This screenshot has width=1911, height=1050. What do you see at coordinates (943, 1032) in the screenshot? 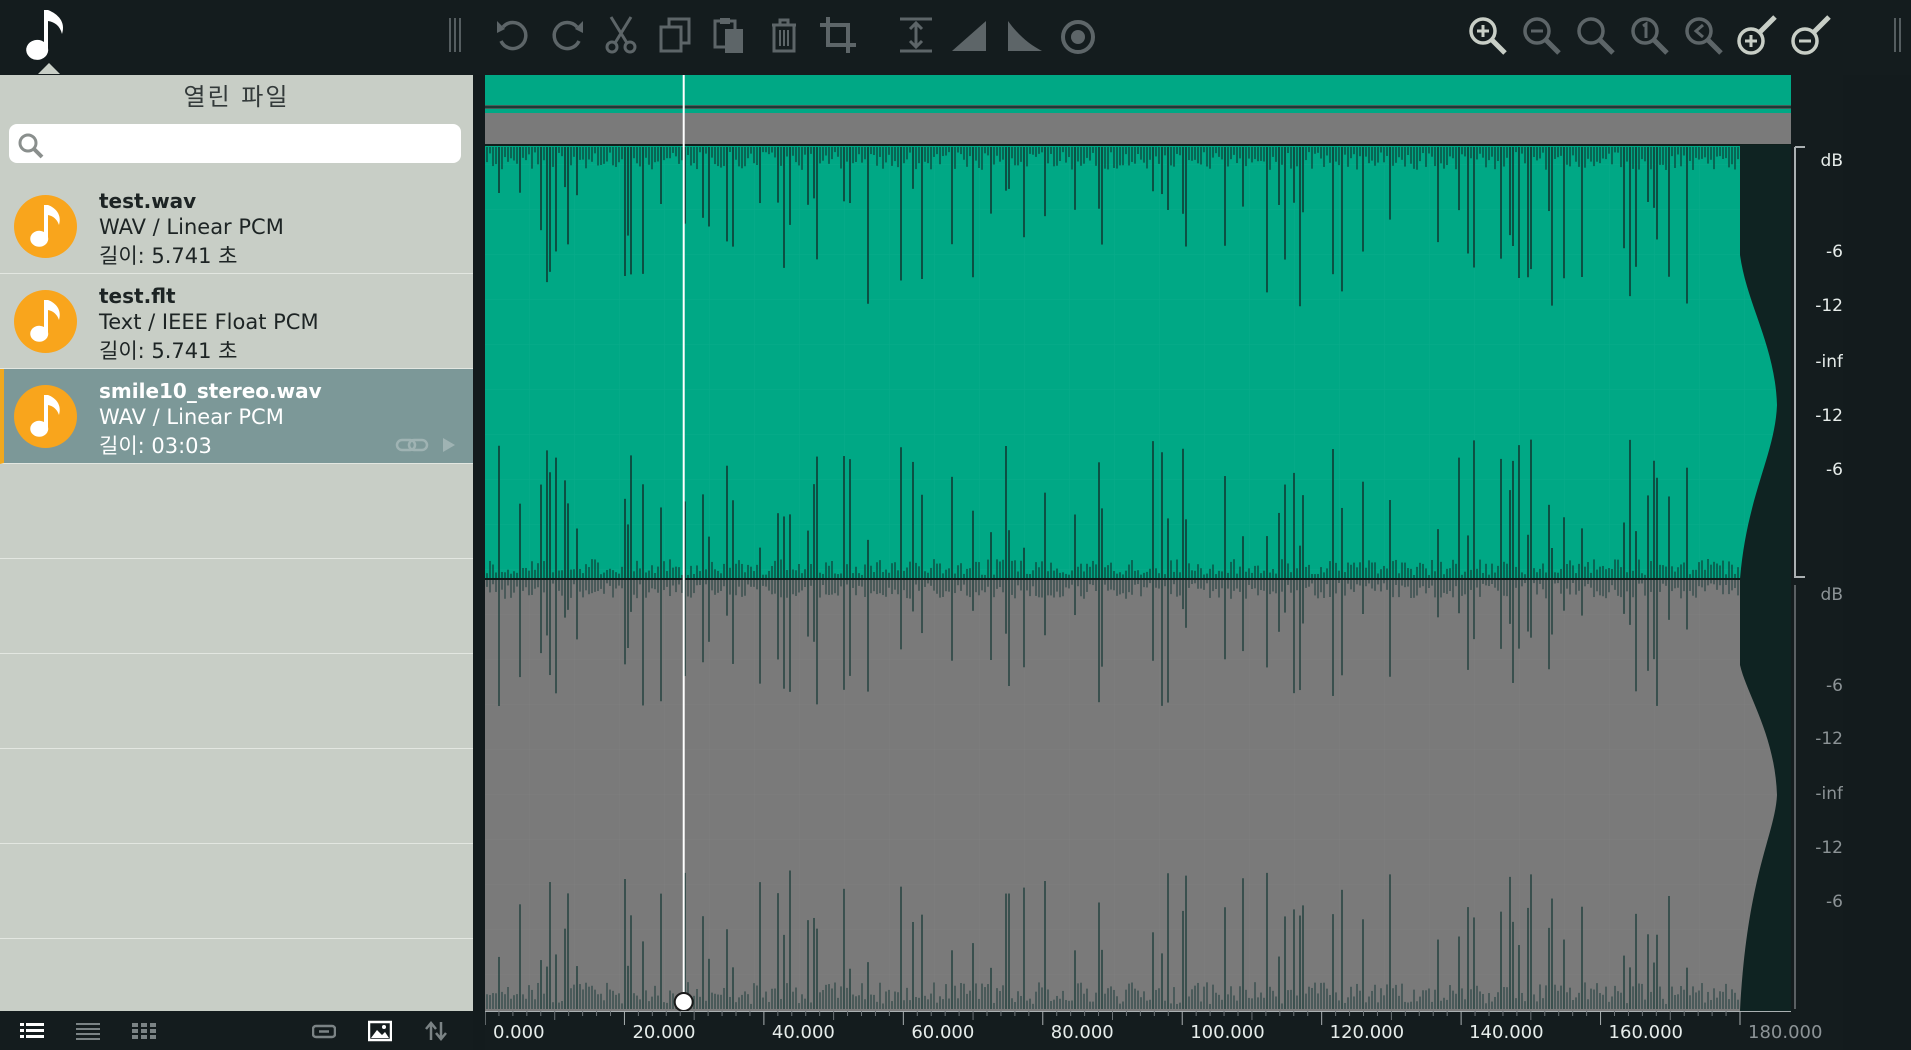
I see `time-label: 60.000` at bounding box center [943, 1032].